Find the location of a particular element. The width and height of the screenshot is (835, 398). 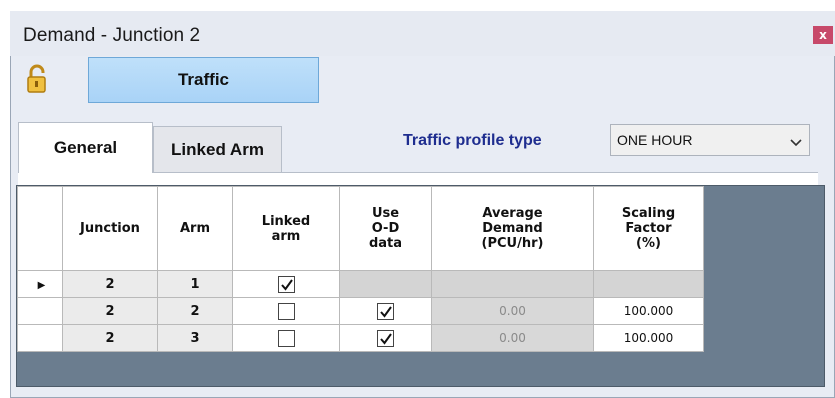

column-header-use-od-data: Use O-D data is located at coordinates (385, 228).